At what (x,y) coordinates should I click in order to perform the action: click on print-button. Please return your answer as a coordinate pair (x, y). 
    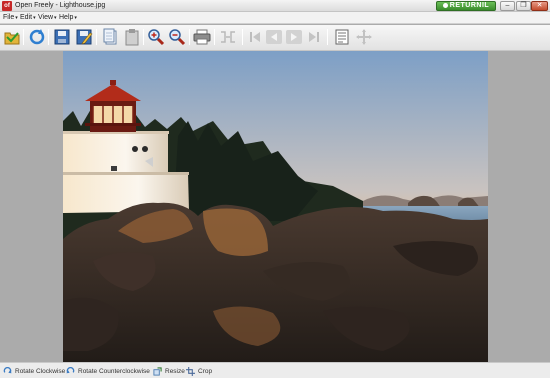
    Looking at the image, I should click on (202, 37).